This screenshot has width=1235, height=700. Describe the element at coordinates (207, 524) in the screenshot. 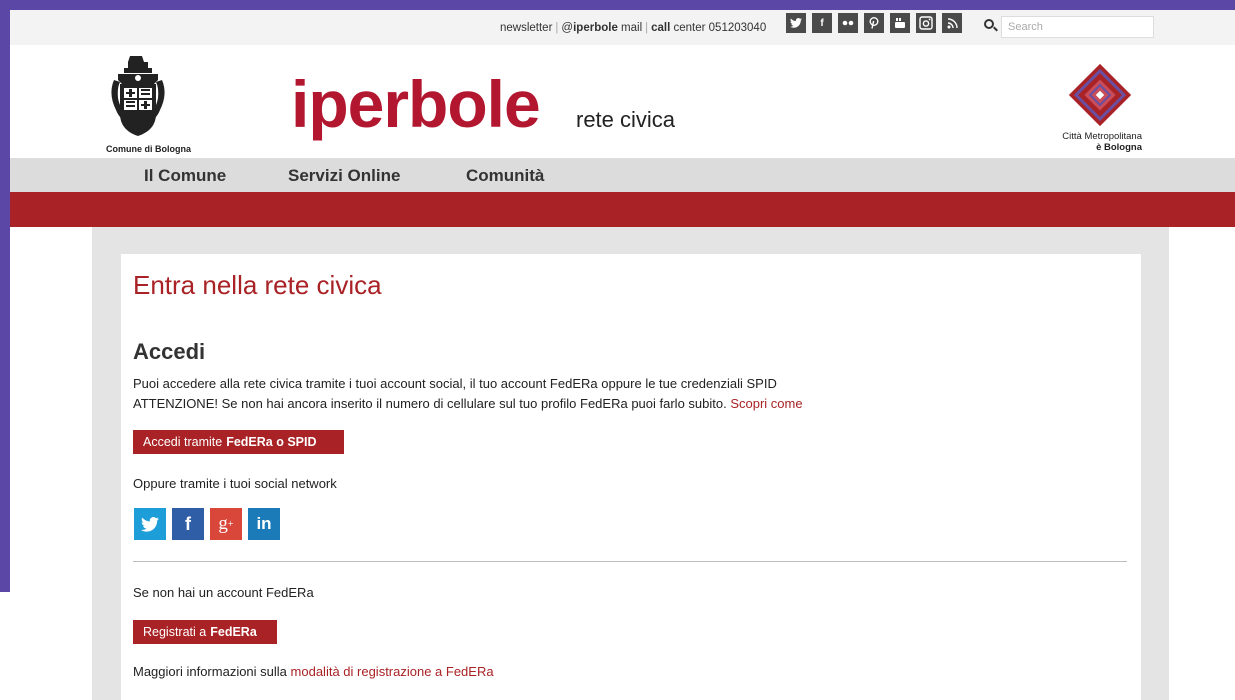

I see `social-login-buttons: f g + in` at that location.